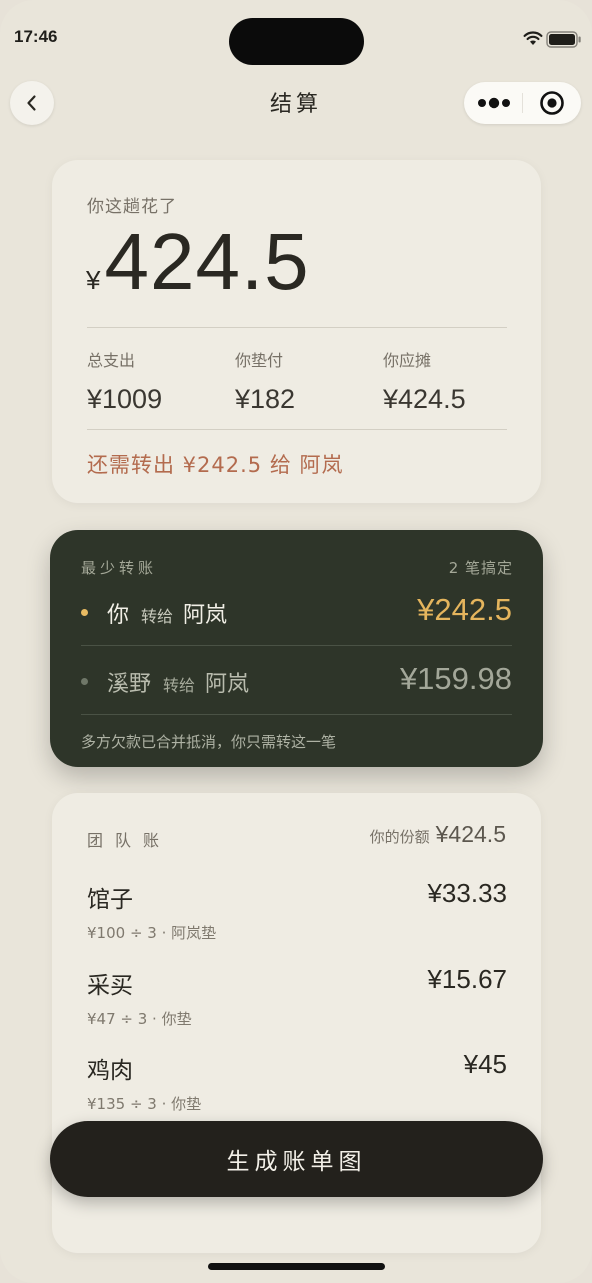  Describe the element at coordinates (467, 979) in the screenshot. I see `item-price: ¥15.67` at that location.